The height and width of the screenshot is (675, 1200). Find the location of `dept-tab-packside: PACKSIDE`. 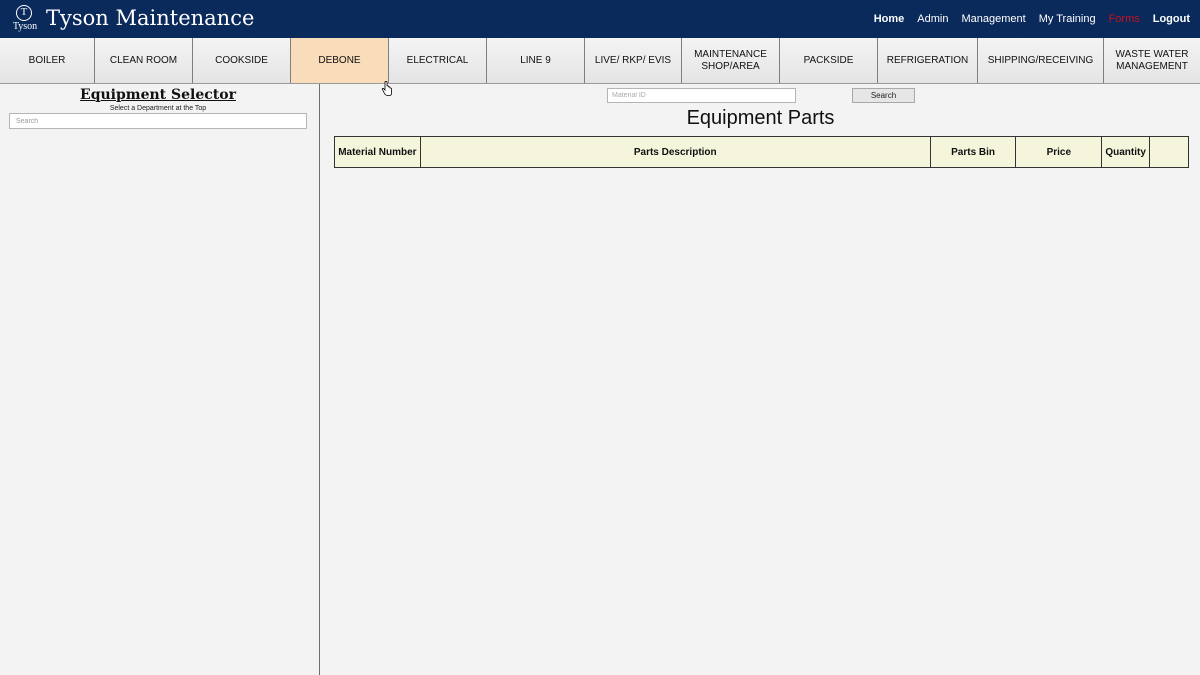

dept-tab-packside: PACKSIDE is located at coordinates (828, 60).